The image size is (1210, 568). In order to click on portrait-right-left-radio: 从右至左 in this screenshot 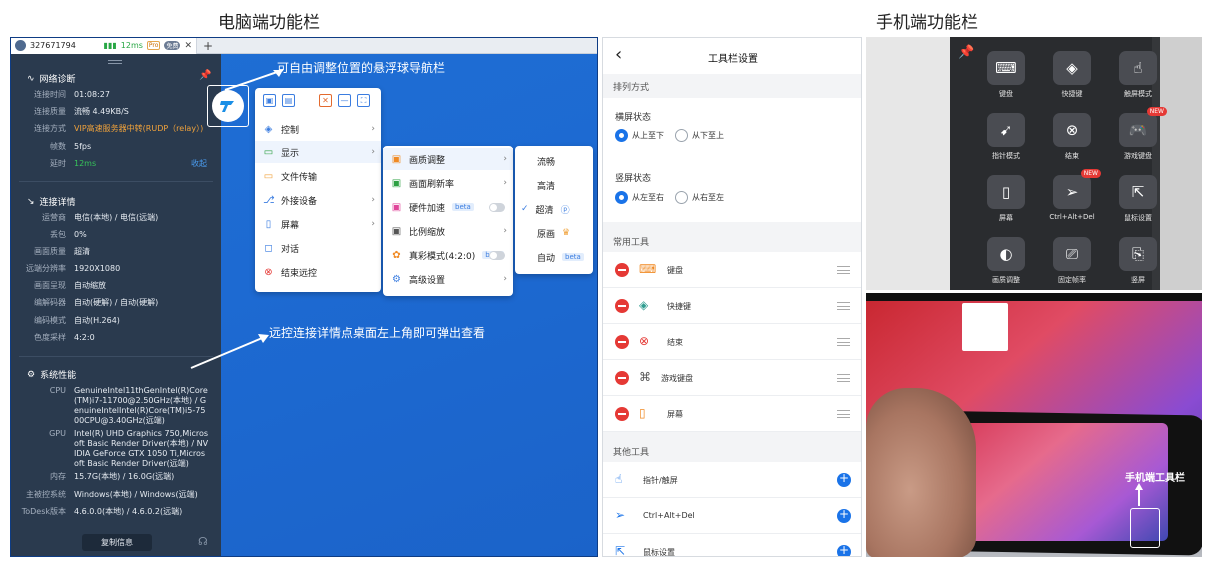, I will do `click(699, 197)`.